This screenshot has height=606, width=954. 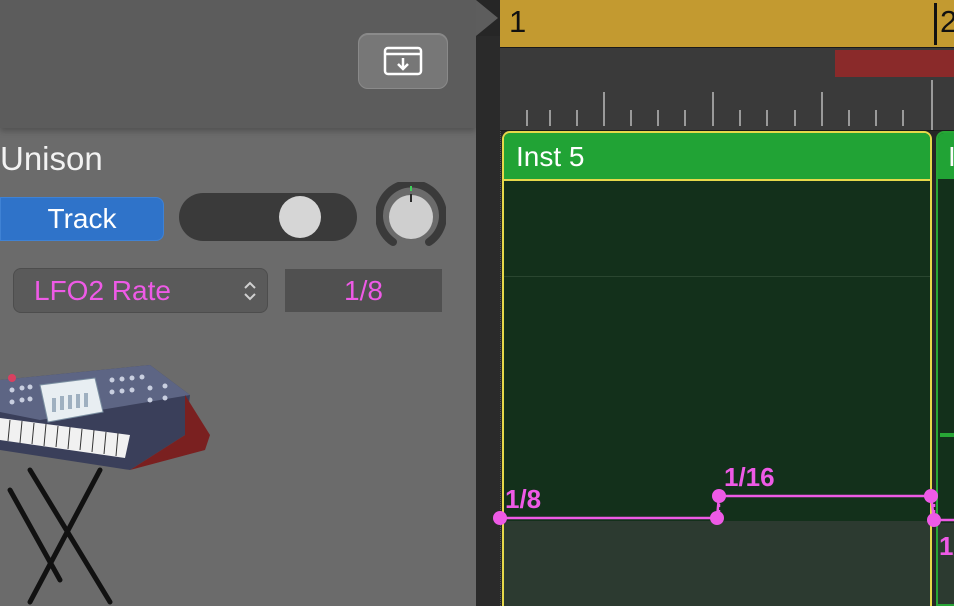 What do you see at coordinates (105, 485) in the screenshot?
I see `synthesizer-image` at bounding box center [105, 485].